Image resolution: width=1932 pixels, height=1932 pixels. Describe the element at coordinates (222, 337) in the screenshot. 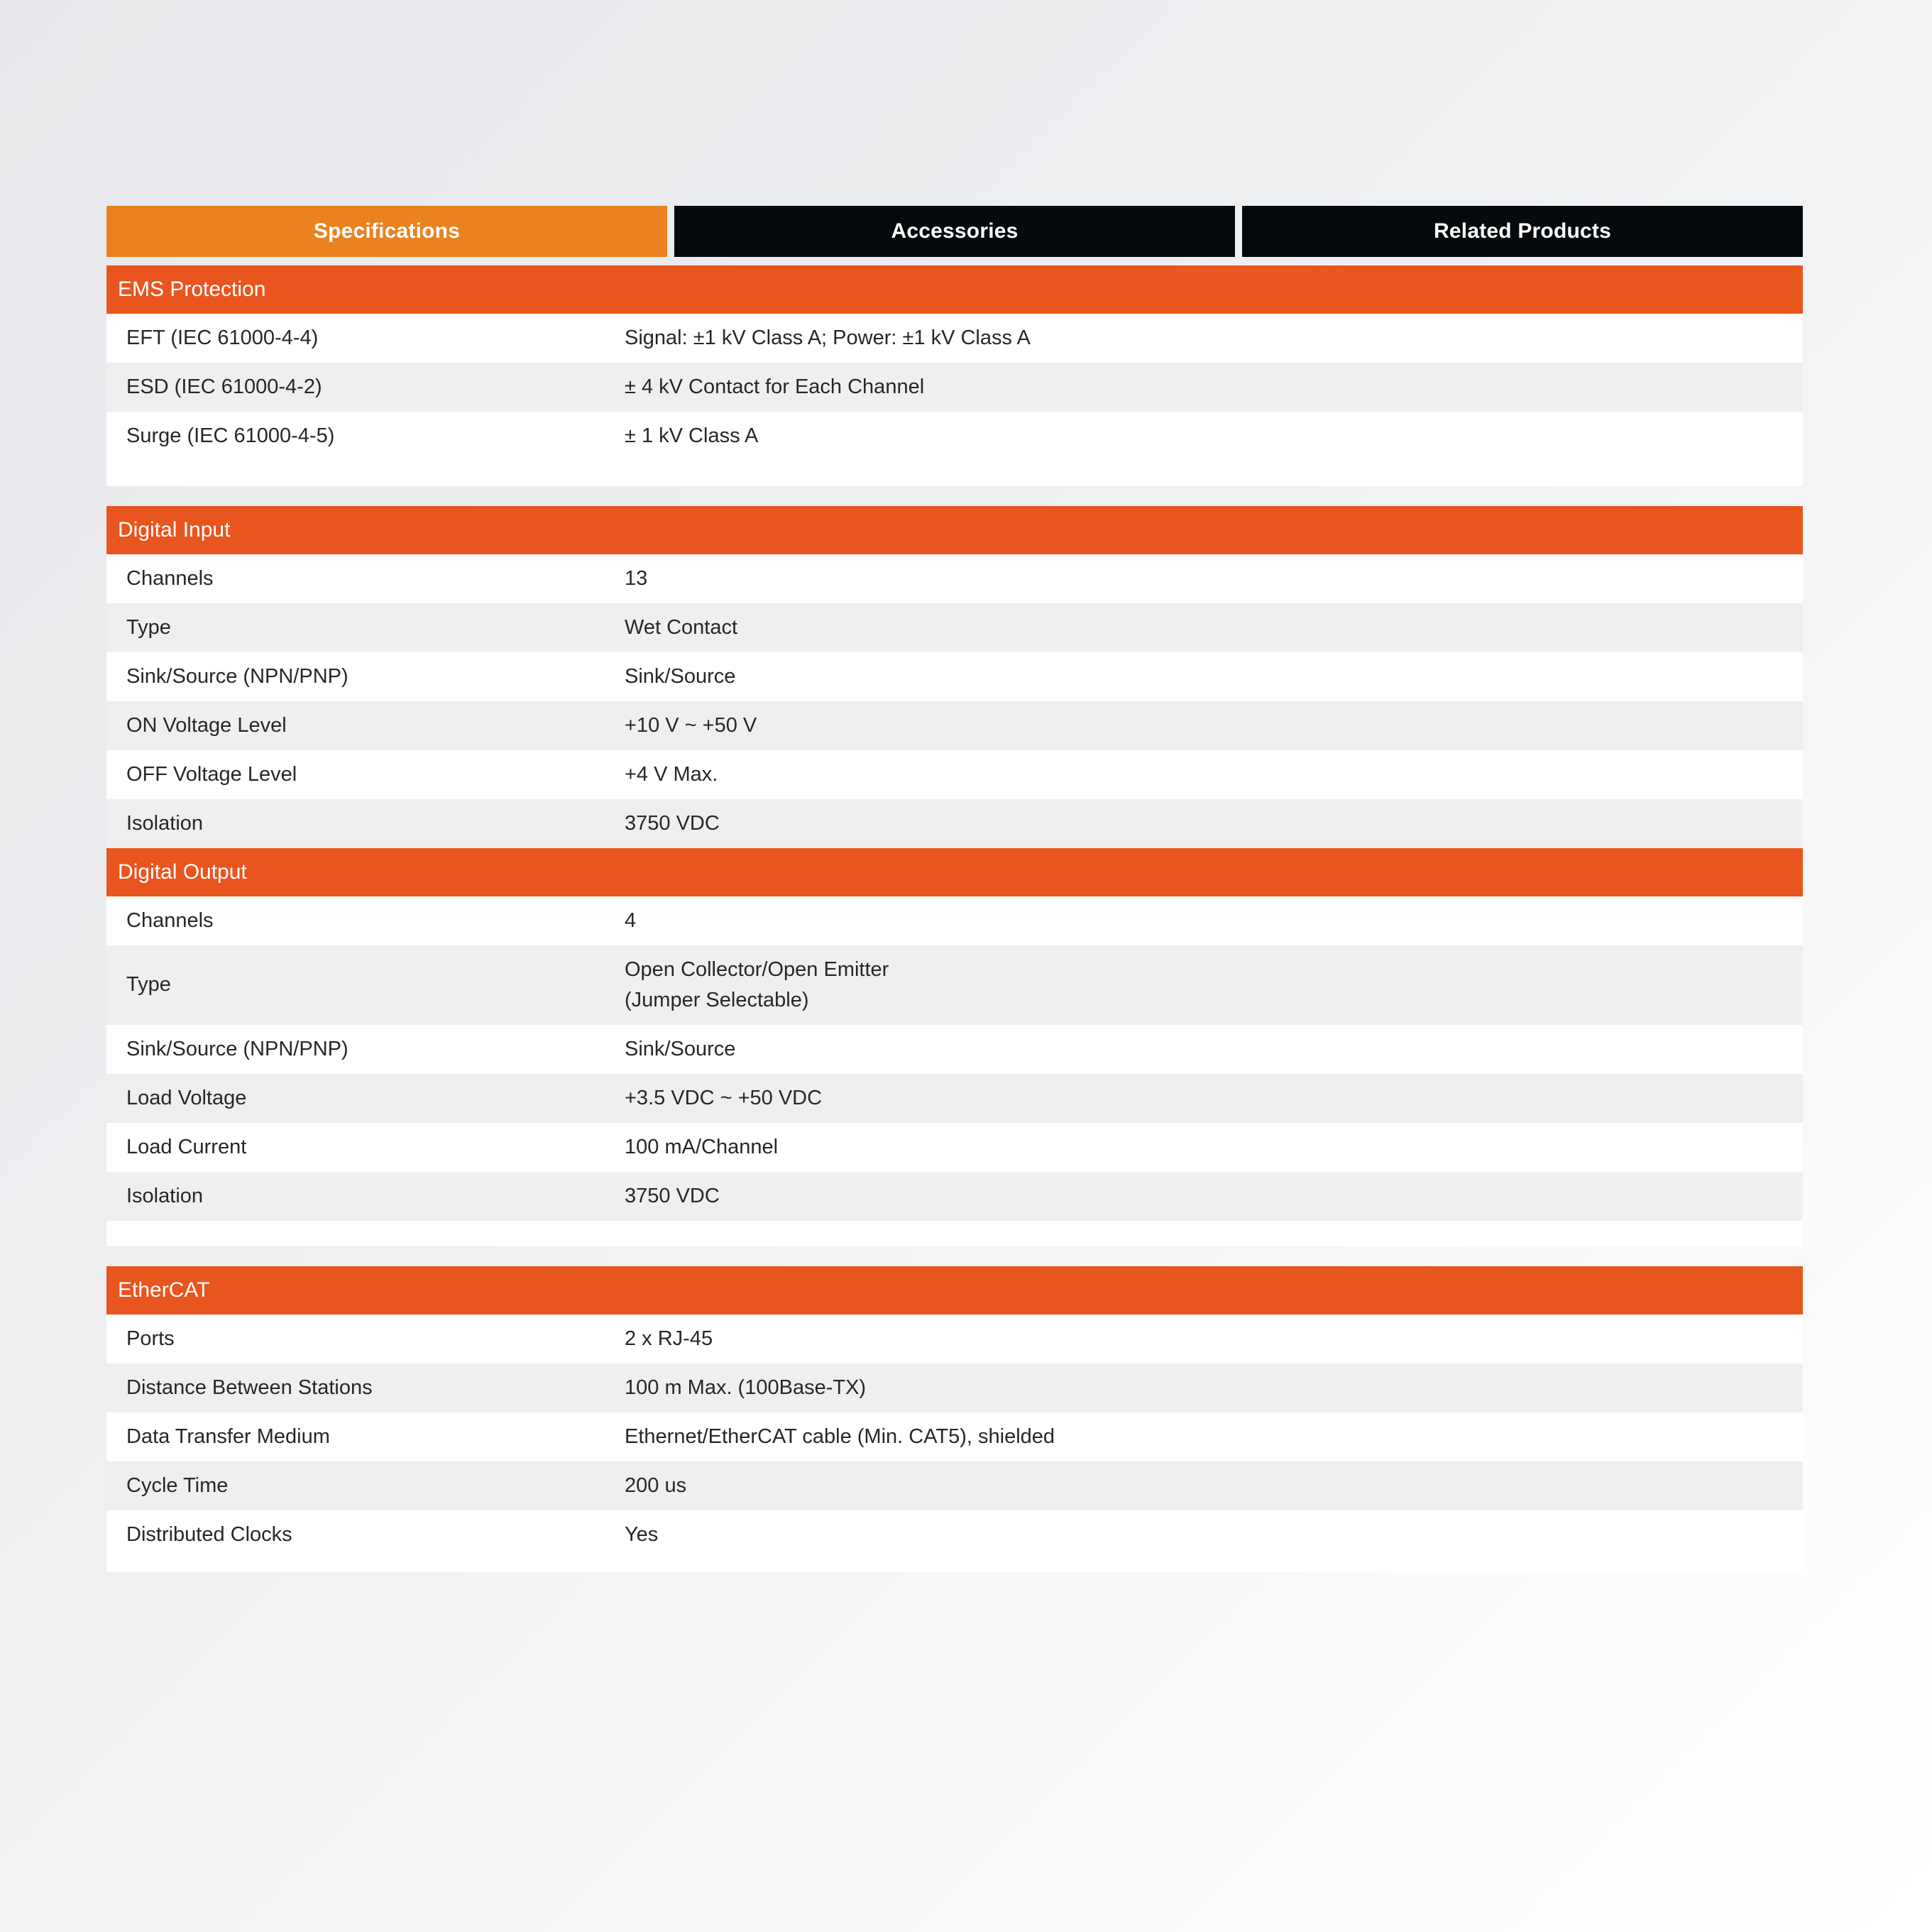

I see `row-label: EFT (IEC 61000-4-4)` at that location.